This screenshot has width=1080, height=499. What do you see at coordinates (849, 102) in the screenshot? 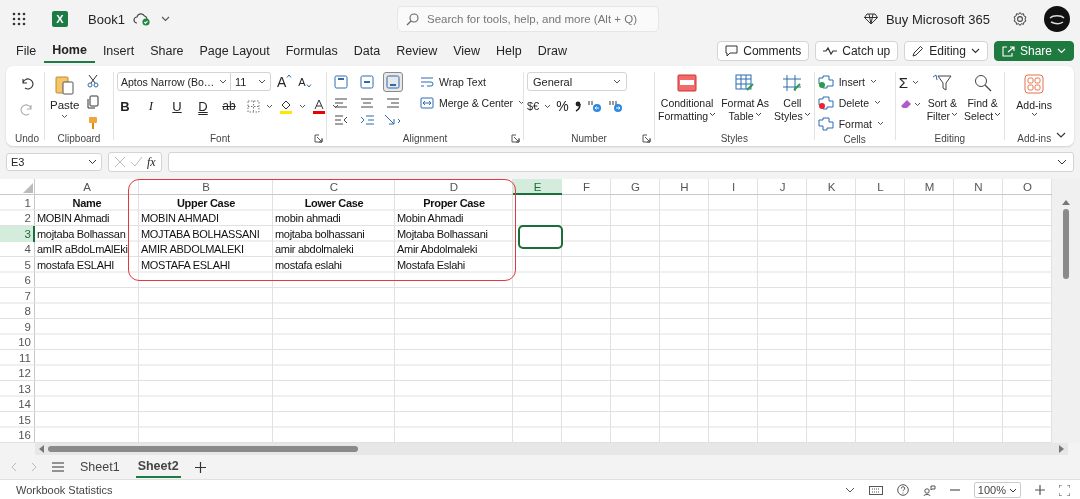
I see `delete-cells-button: Delete` at bounding box center [849, 102].